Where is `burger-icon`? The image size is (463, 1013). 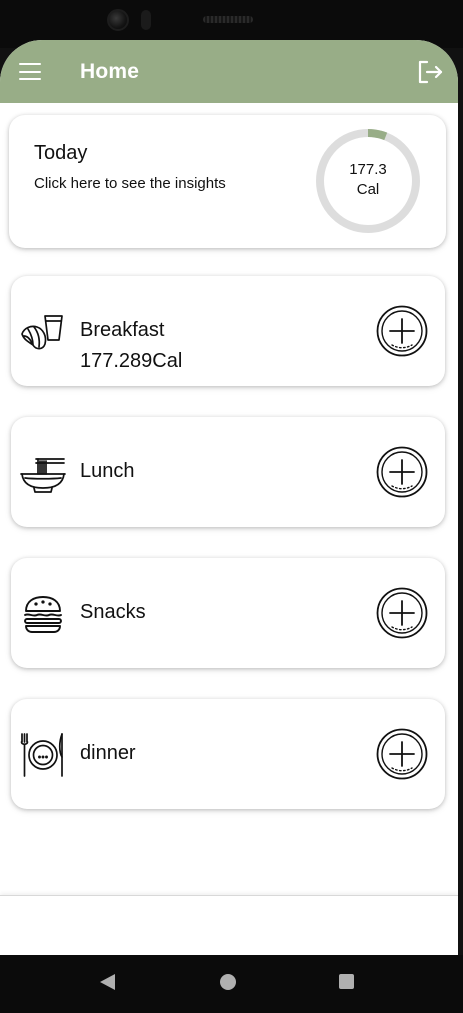
burger-icon is located at coordinates (43, 614).